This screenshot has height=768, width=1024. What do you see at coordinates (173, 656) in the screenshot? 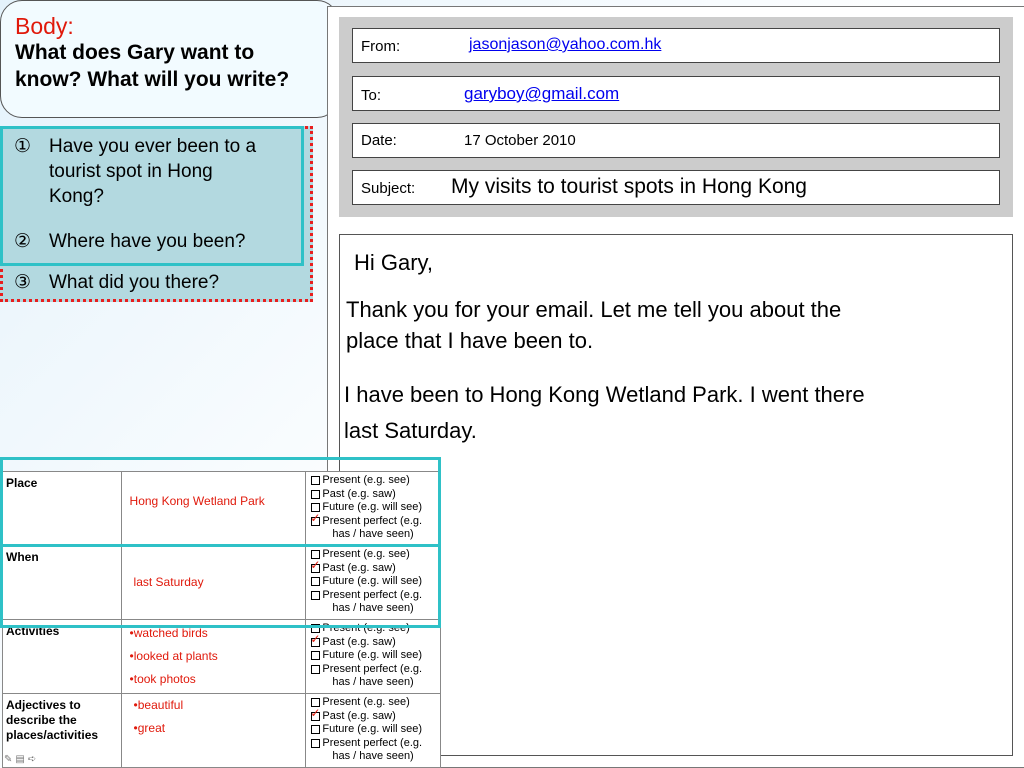
I see `answer-activity-2: •looked at plants` at bounding box center [173, 656].